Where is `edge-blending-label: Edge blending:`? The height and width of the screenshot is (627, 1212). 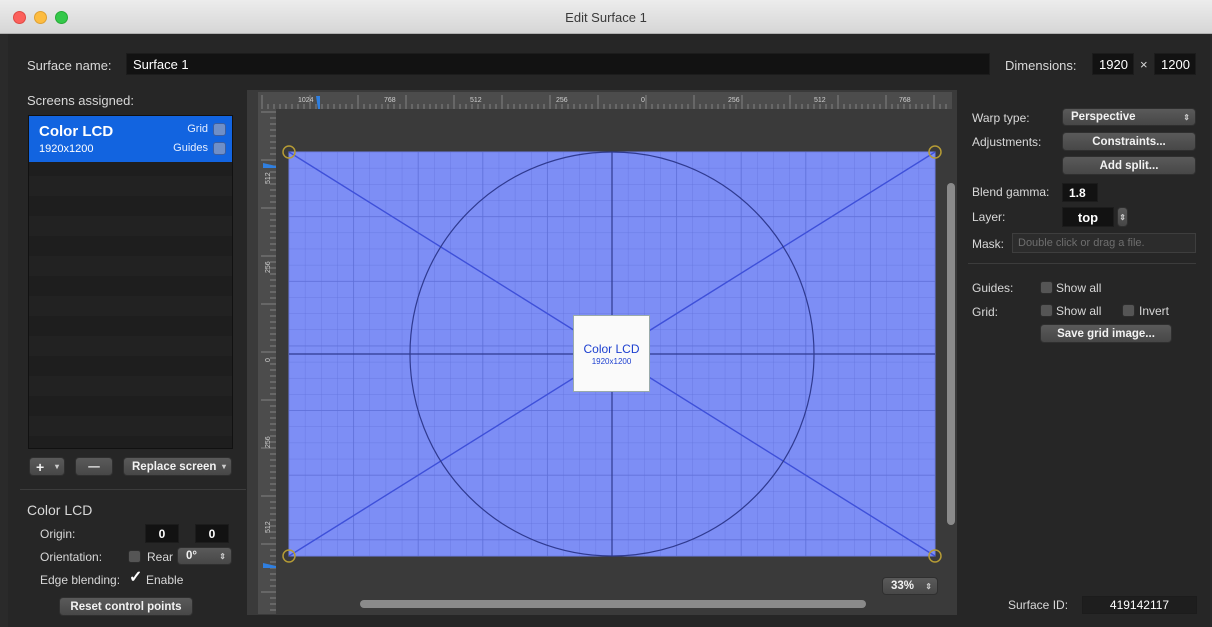
edge-blending-label: Edge blending: is located at coordinates (80, 580).